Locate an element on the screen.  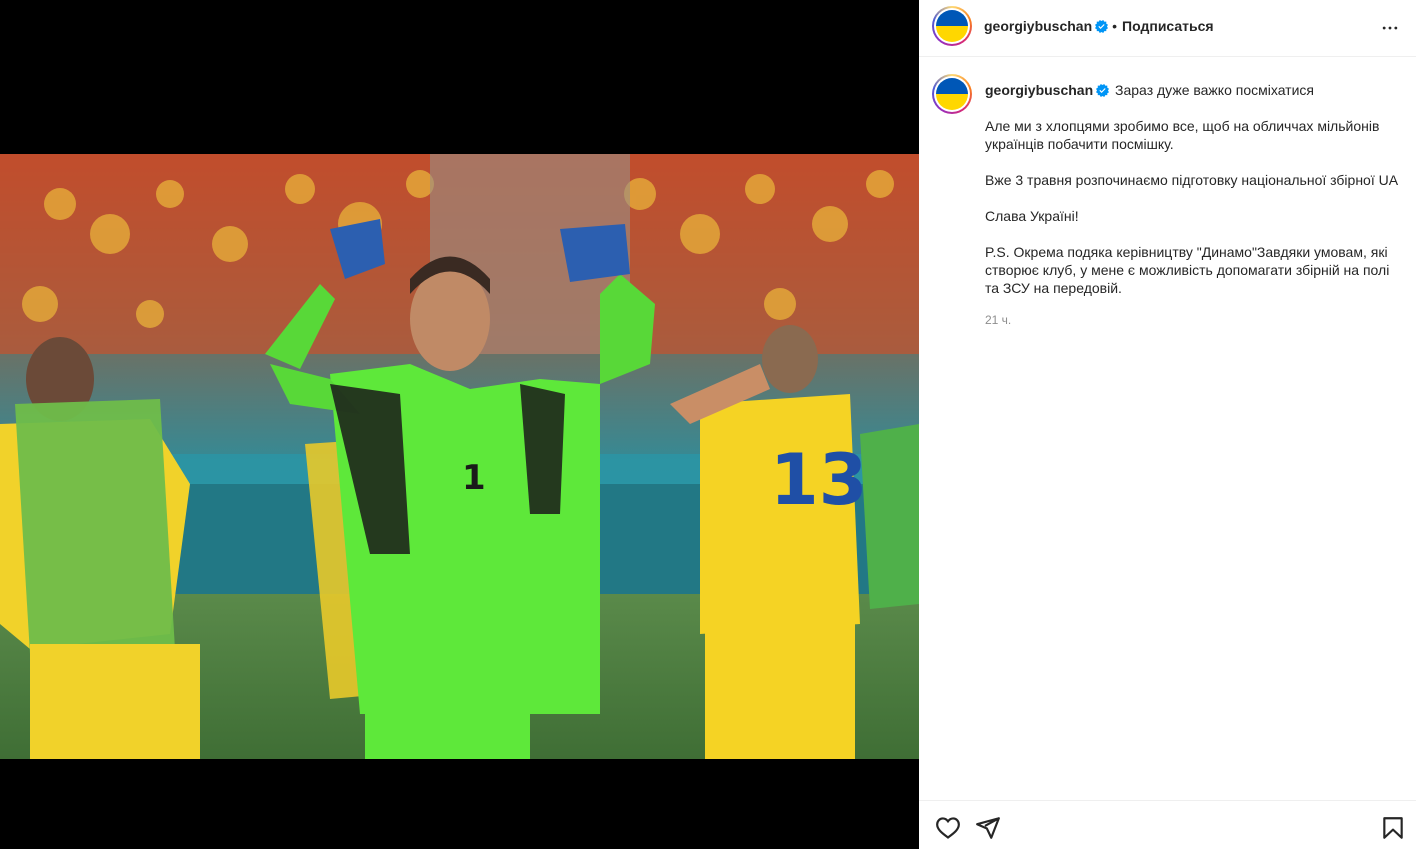
caption-avatar is located at coordinates (952, 94).